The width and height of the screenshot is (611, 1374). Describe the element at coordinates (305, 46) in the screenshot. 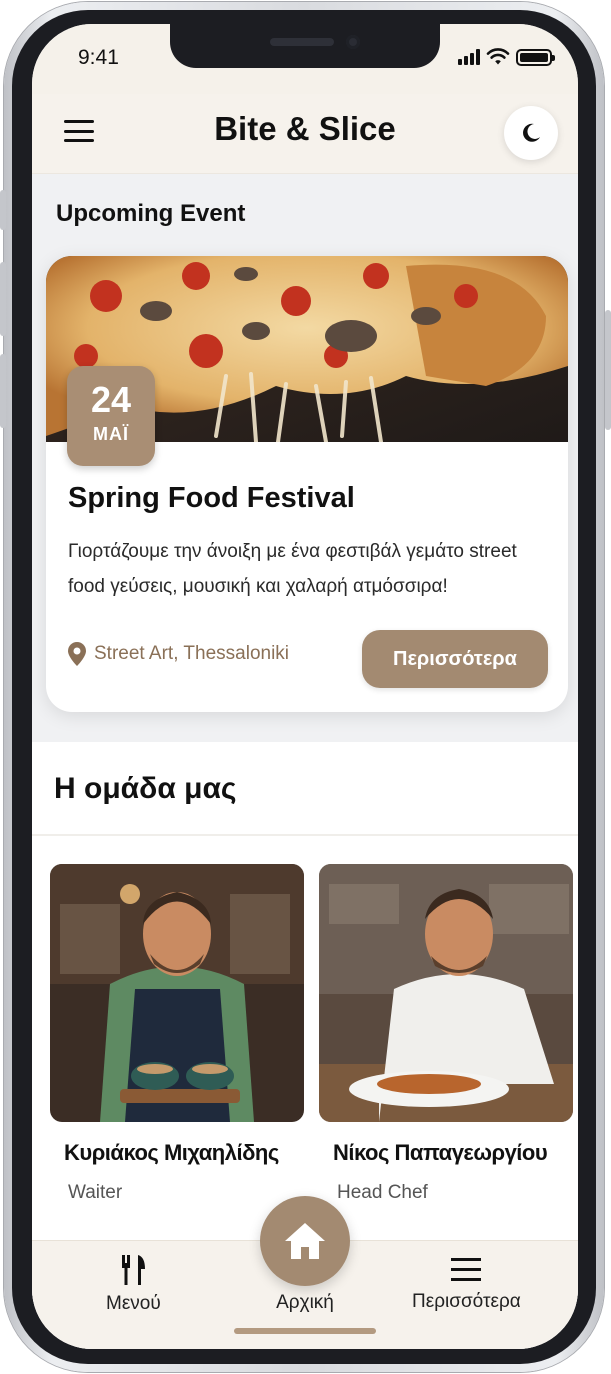

I see `notch` at that location.